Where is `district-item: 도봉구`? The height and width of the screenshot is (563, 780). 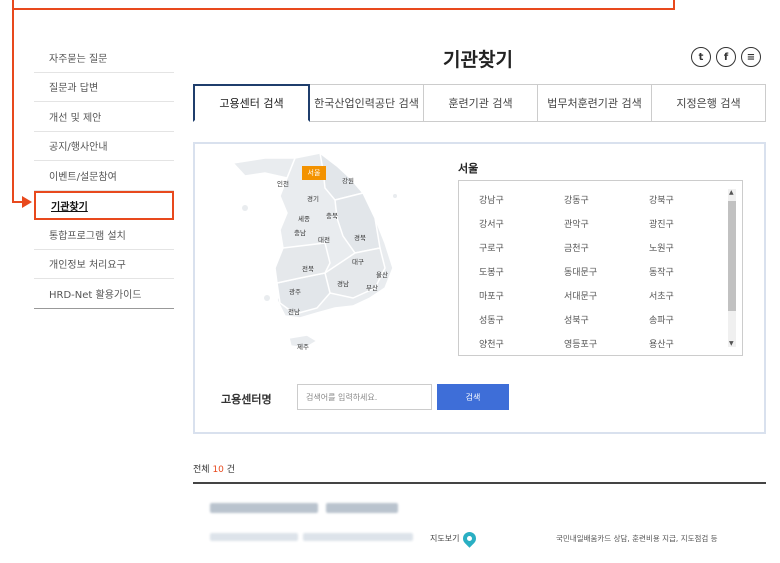
district-item: 도봉구 is located at coordinates (521, 273).